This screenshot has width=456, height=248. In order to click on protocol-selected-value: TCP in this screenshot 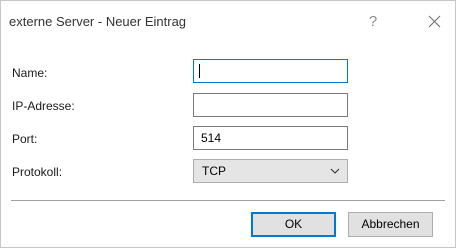, I will do `click(214, 171)`.